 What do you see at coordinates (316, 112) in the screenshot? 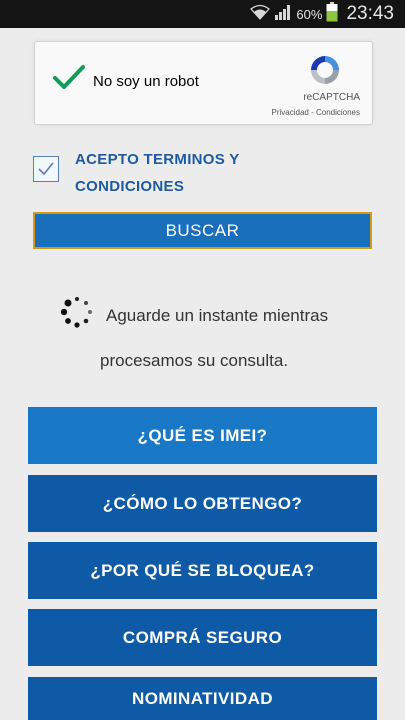
I see `recaptcha-links: Privacidad - Condiciones` at bounding box center [316, 112].